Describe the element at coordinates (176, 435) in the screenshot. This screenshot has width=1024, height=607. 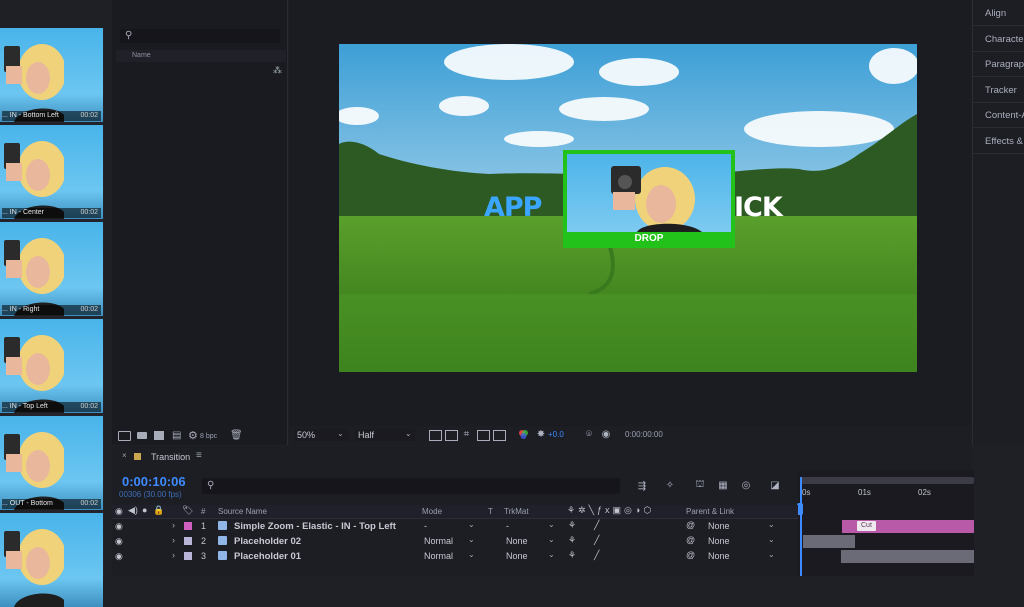
I see `footage-icon: ▤` at that location.